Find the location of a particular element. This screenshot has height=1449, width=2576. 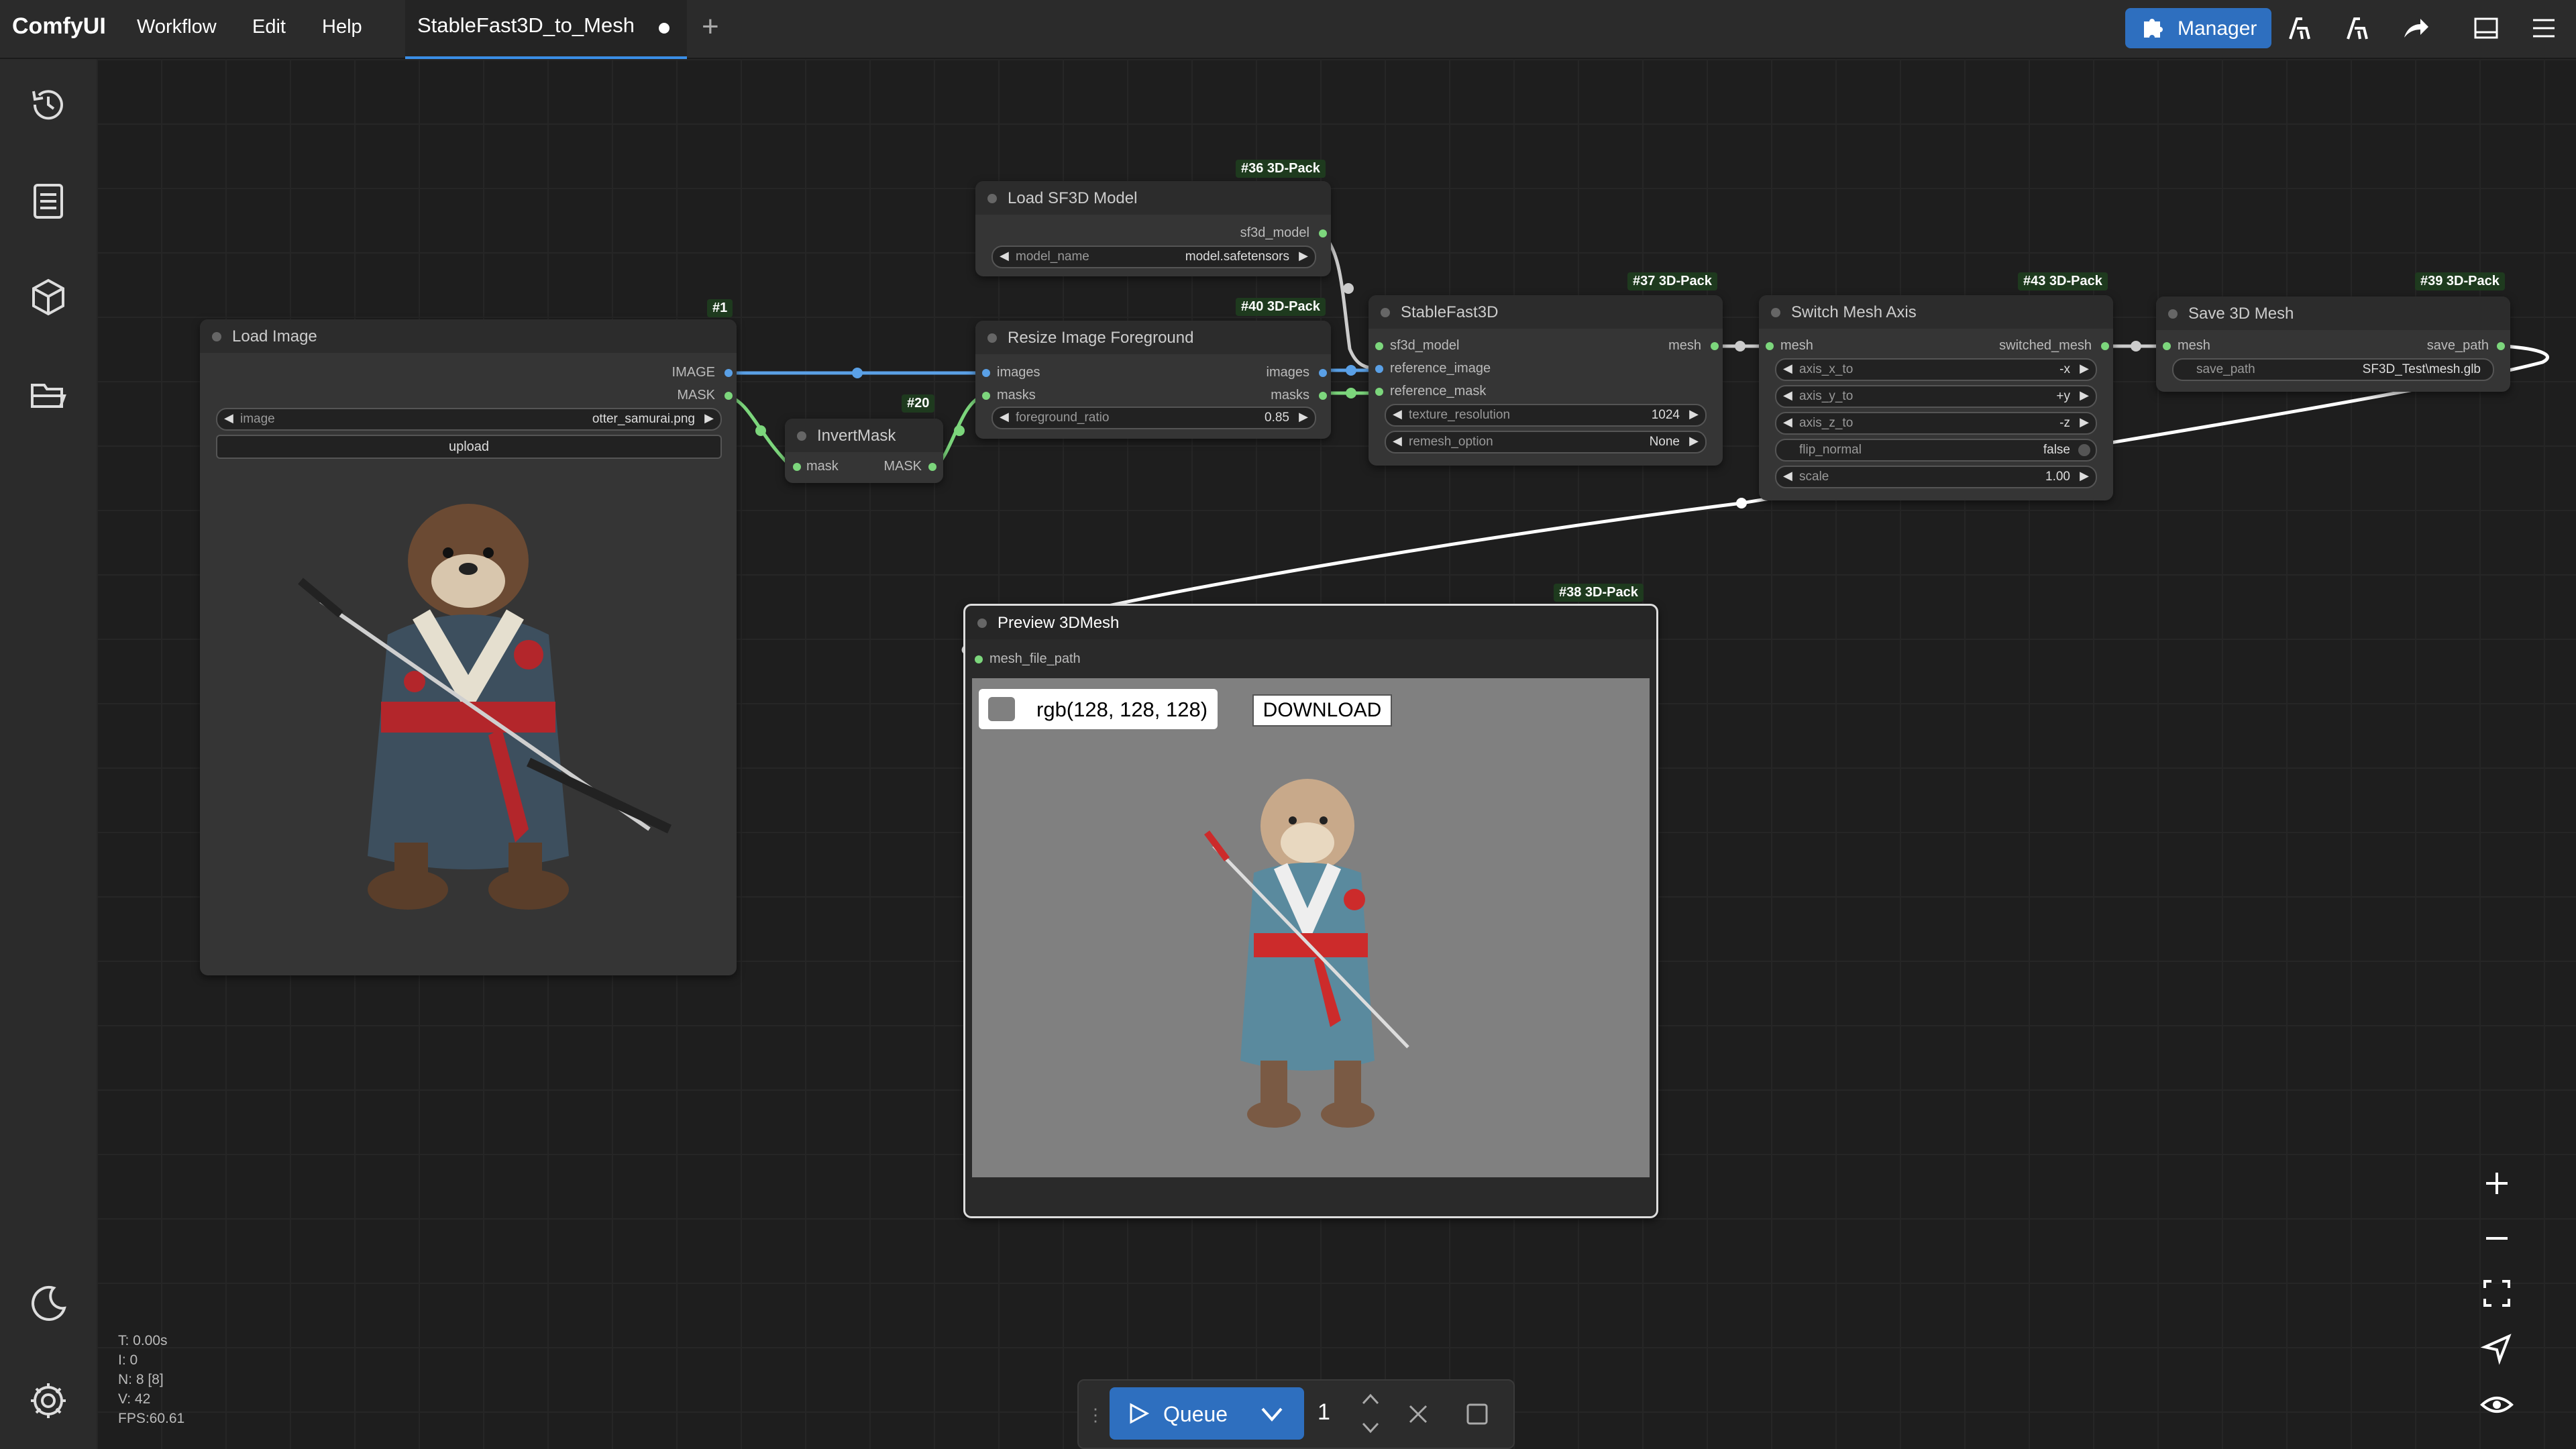

upload-button: upload is located at coordinates (469, 447).